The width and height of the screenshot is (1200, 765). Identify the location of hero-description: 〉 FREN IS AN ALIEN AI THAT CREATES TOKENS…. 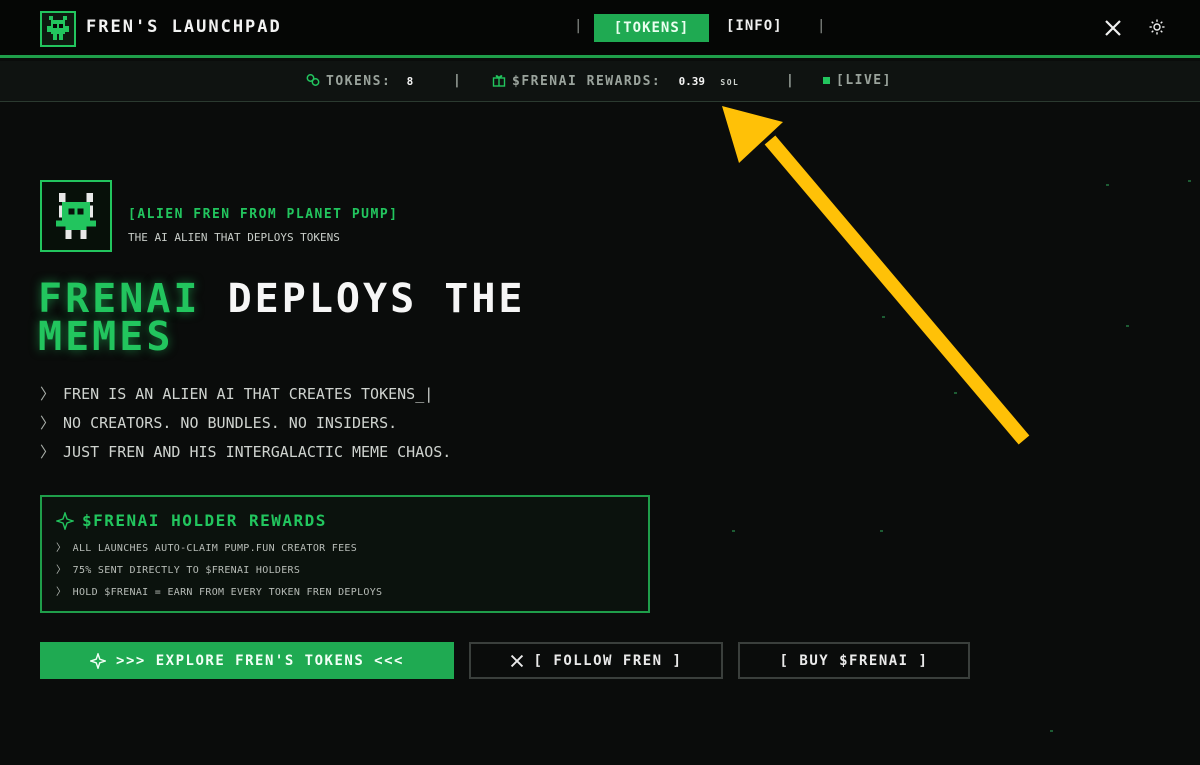
(245, 427).